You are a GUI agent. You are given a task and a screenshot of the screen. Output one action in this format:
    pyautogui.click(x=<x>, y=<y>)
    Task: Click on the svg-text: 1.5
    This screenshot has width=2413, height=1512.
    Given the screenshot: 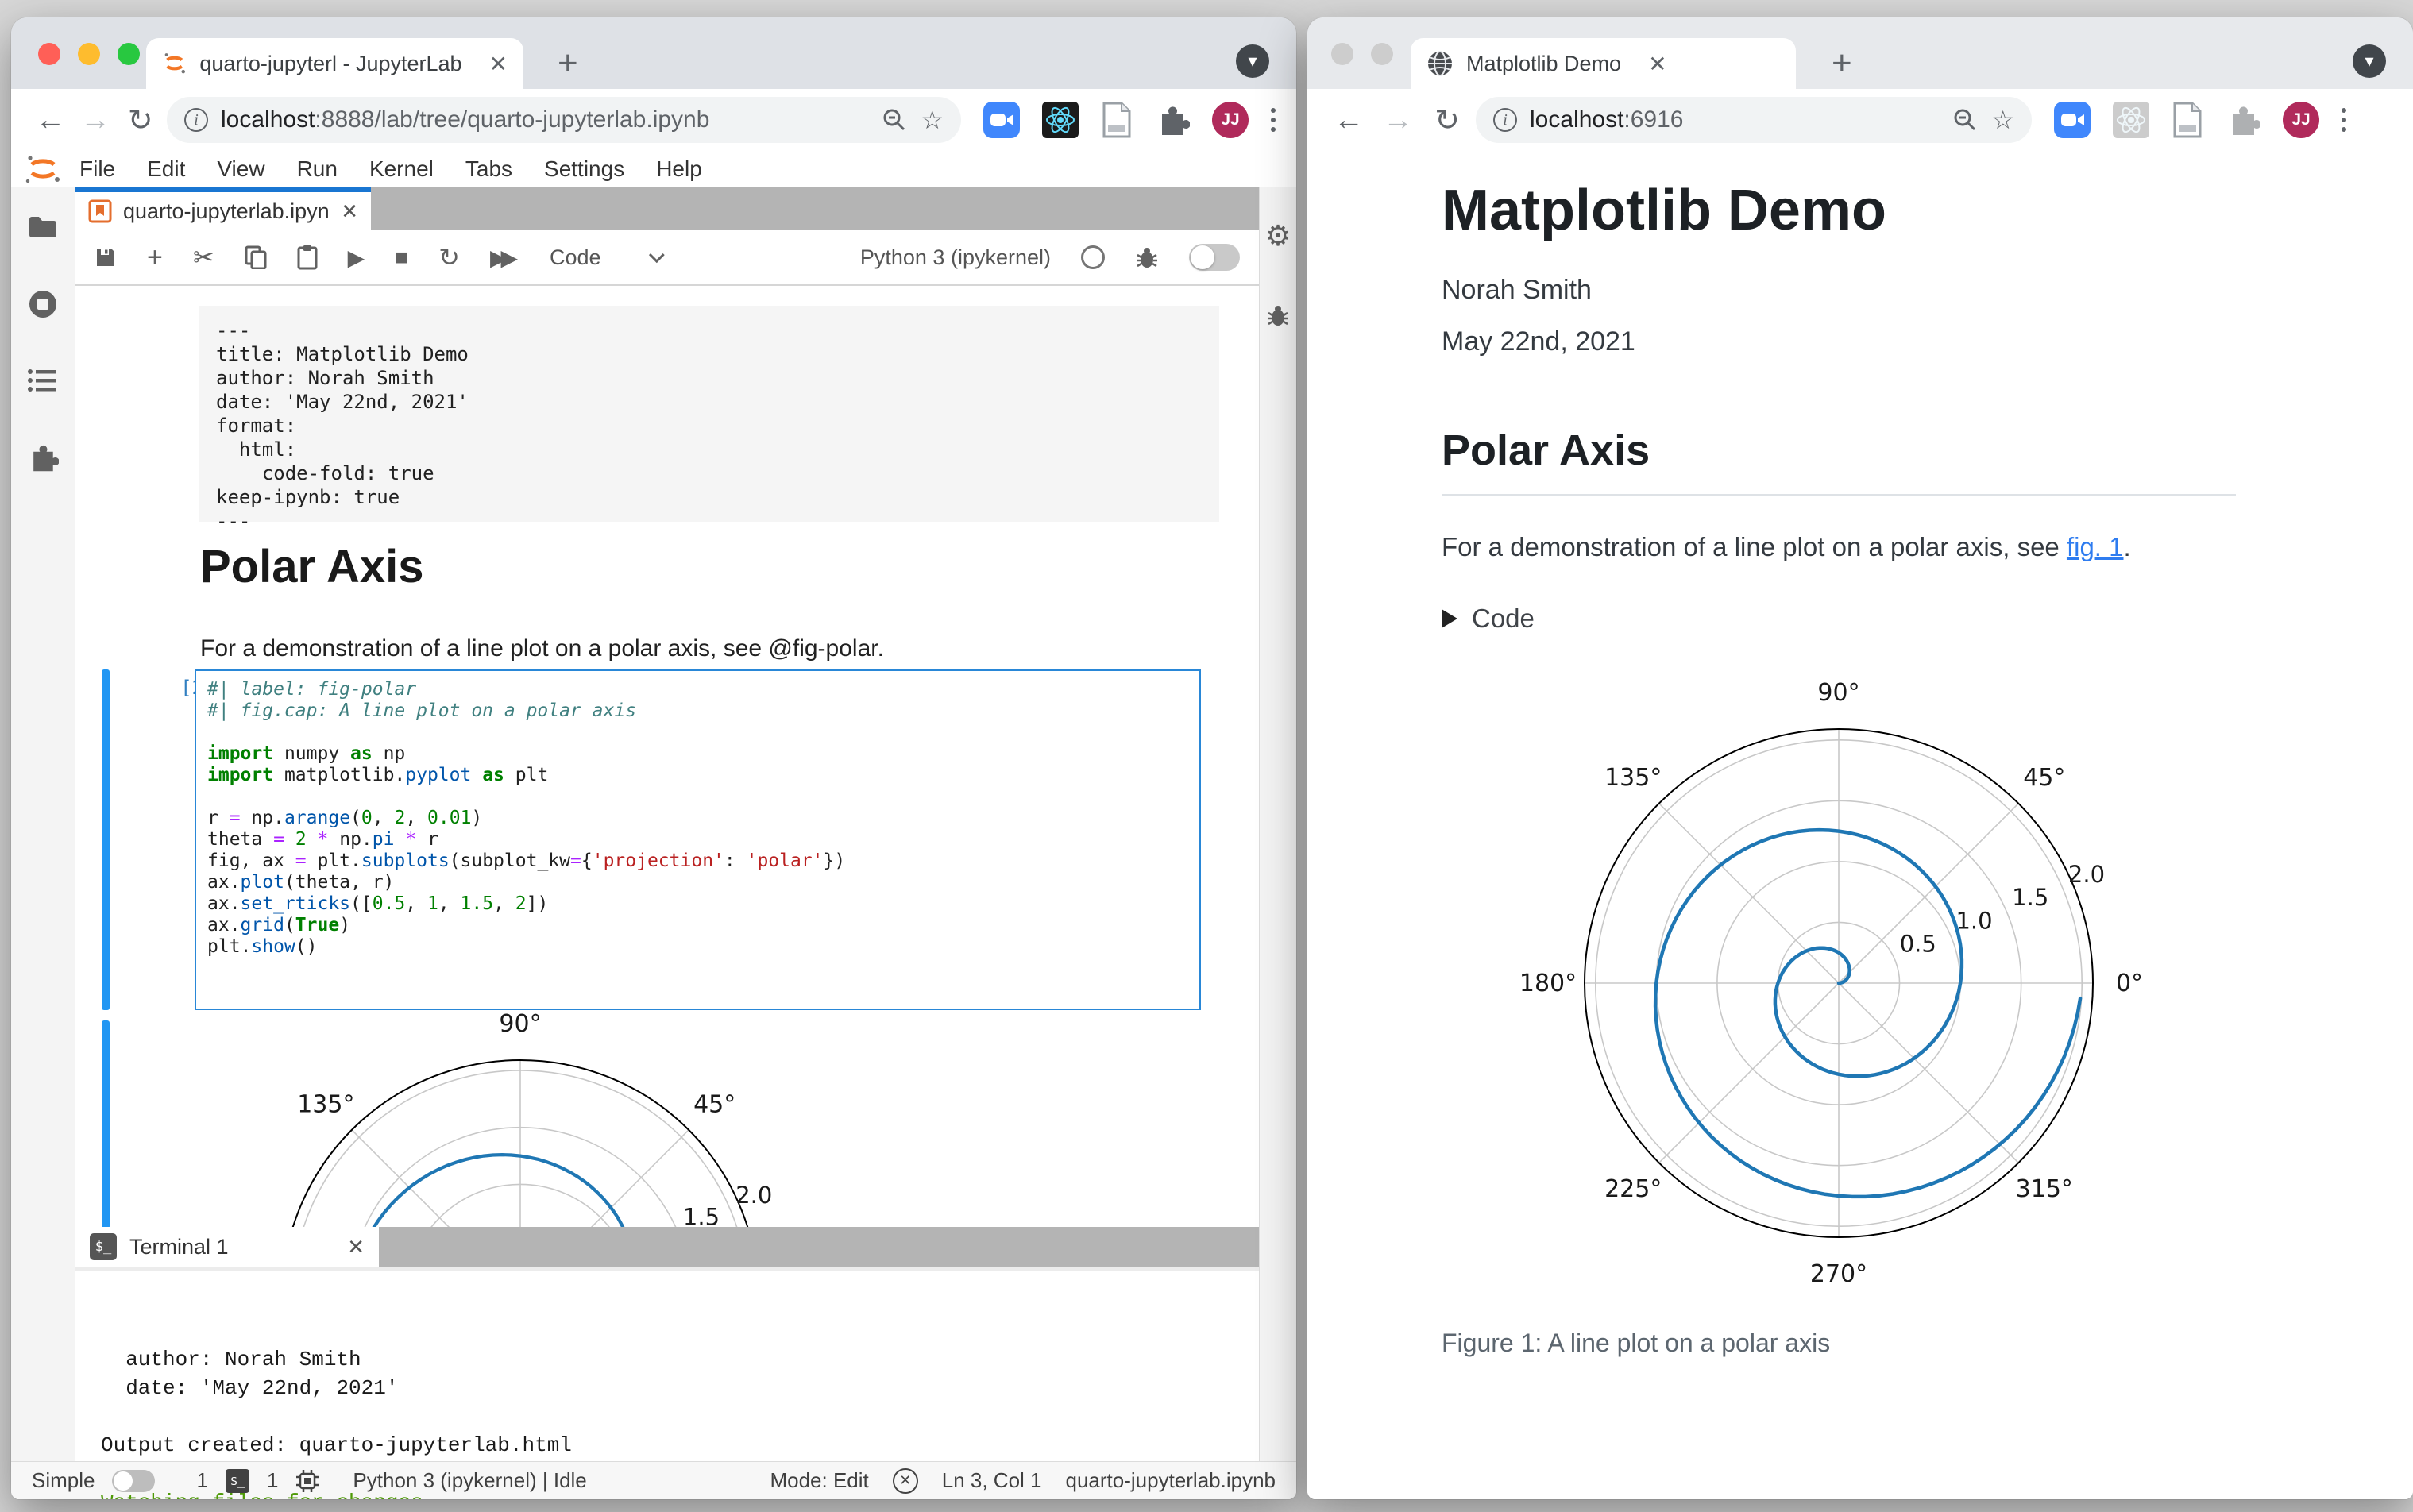 What is the action you would take?
    pyautogui.click(x=701, y=1215)
    